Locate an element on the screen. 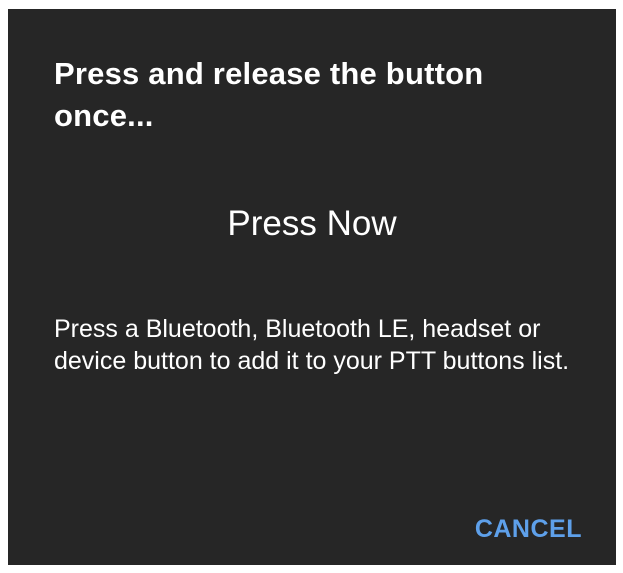 This screenshot has height=573, width=623. cancel-button: CANCEL is located at coordinates (528, 529).